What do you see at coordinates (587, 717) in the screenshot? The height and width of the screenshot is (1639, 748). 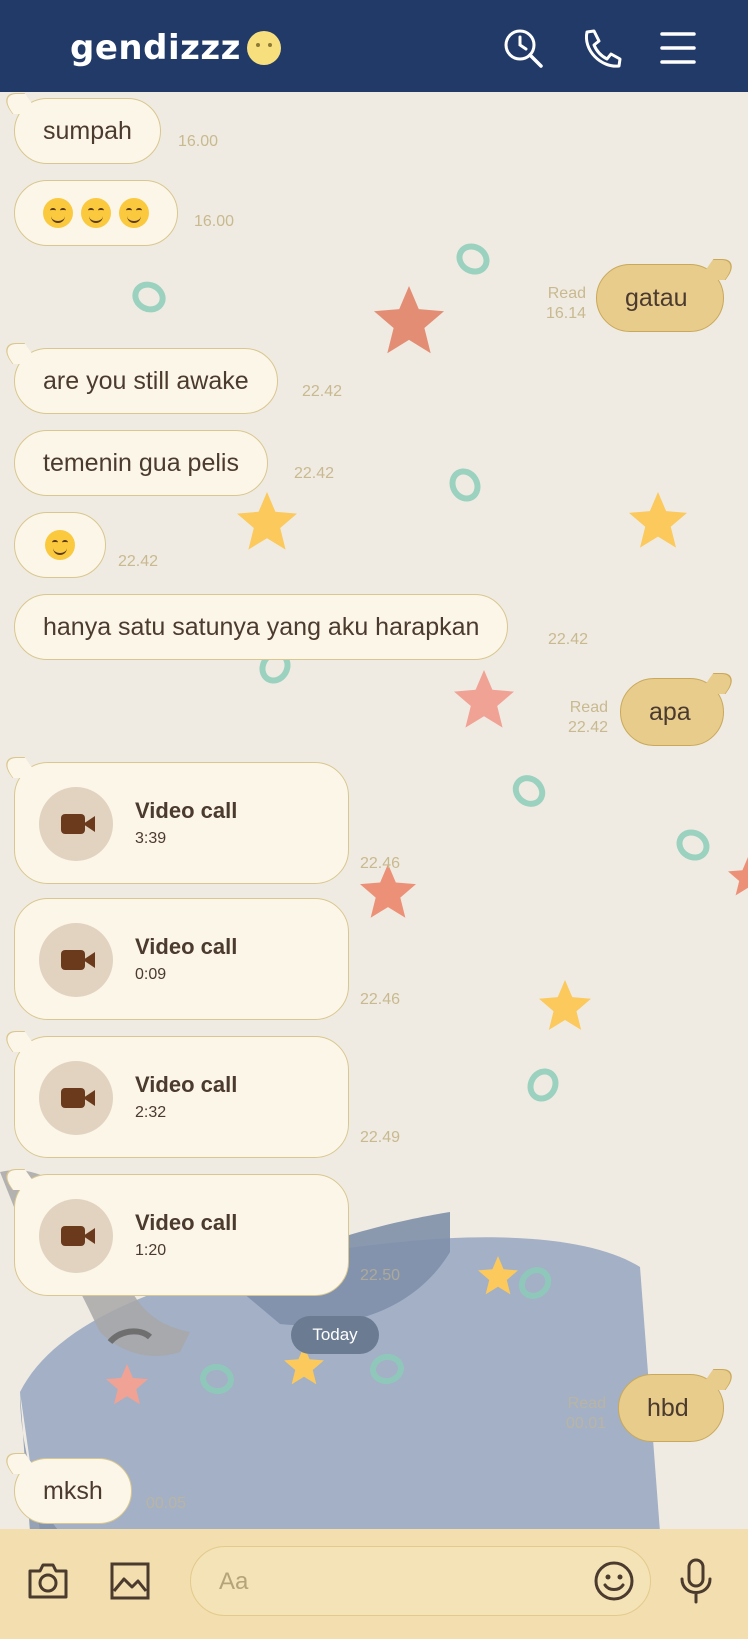 I see `read-receipt: Read 22.42` at bounding box center [587, 717].